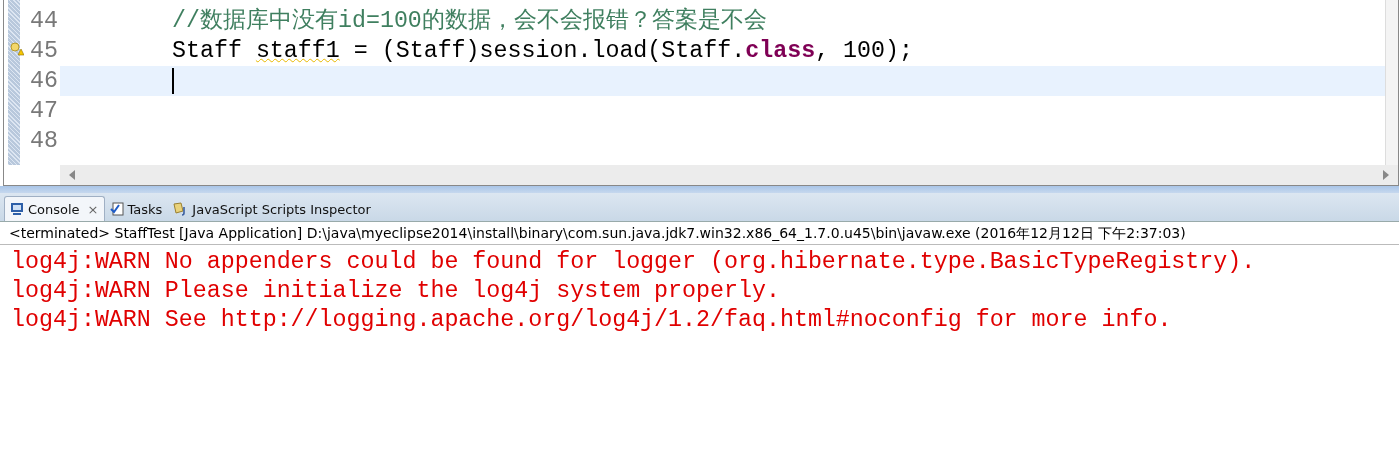 The width and height of the screenshot is (1399, 472). Describe the element at coordinates (116, 209) in the screenshot. I see `checklist-icon` at that location.